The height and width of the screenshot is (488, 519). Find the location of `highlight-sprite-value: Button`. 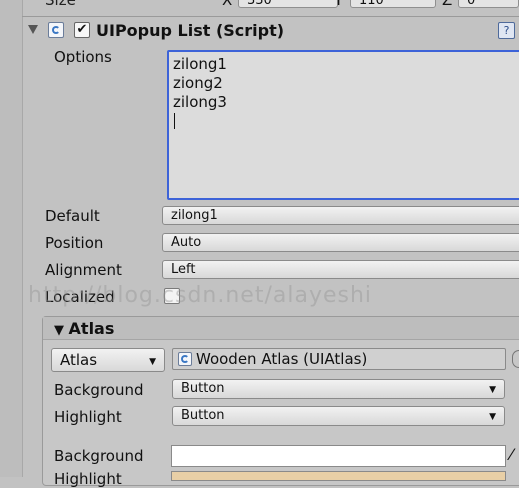

highlight-sprite-value: Button is located at coordinates (203, 415).